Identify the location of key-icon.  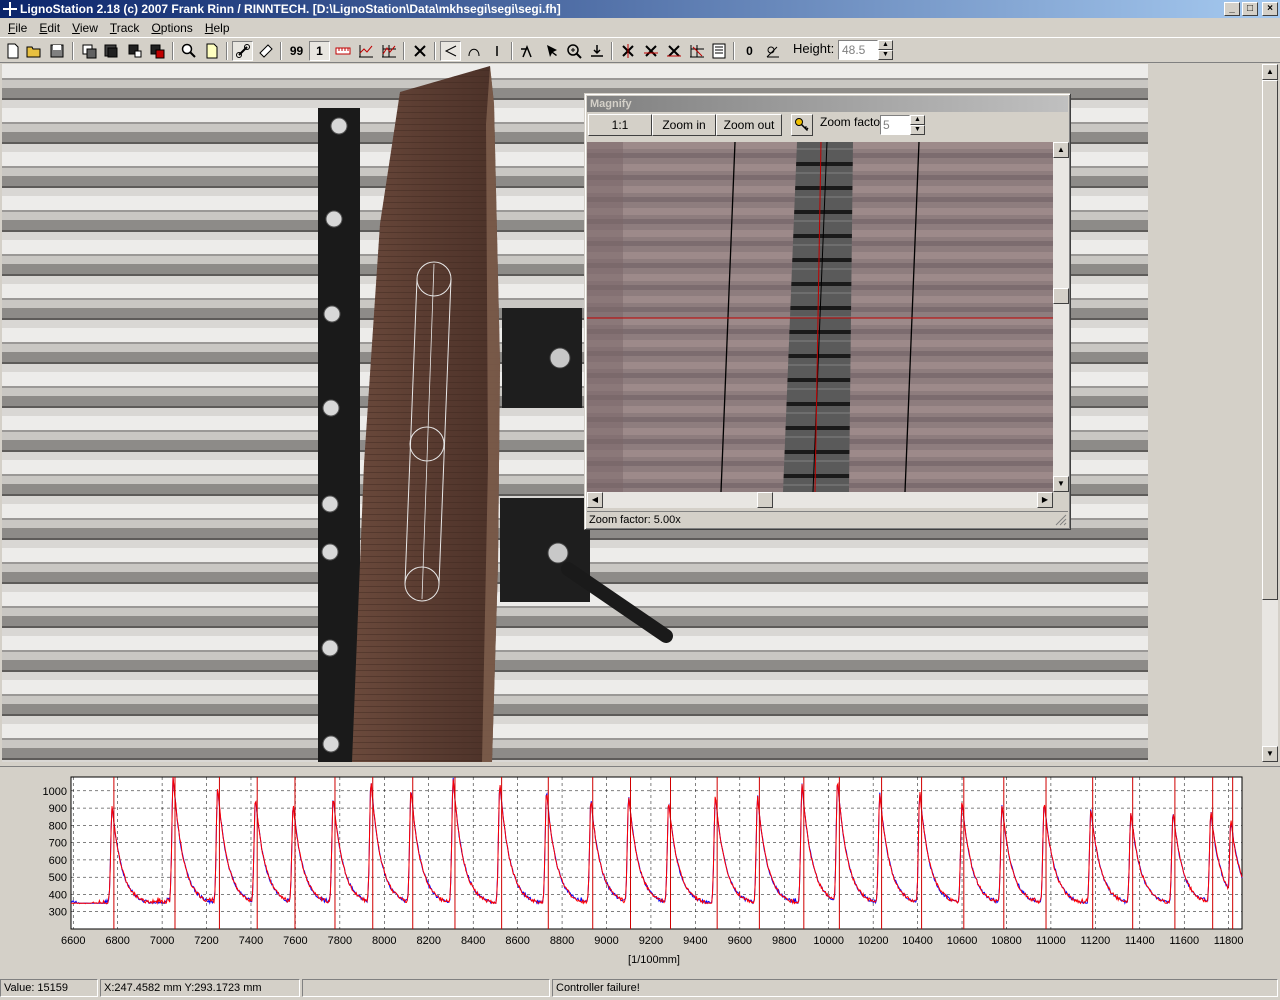
(802, 125).